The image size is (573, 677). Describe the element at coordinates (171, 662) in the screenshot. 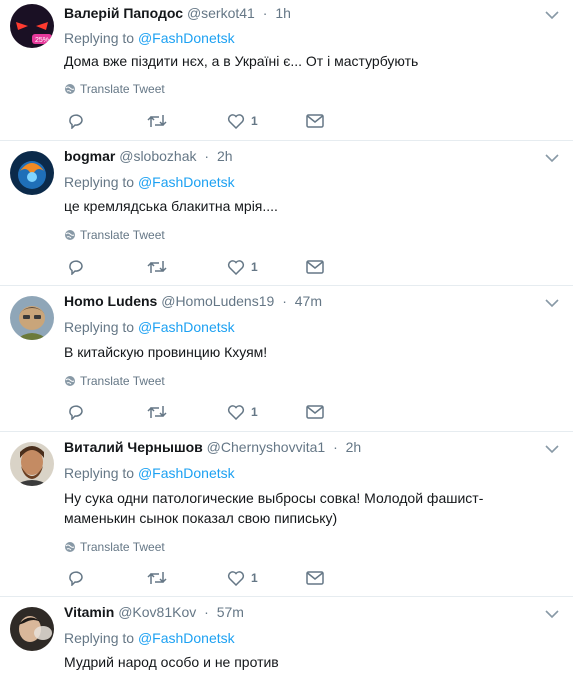

I see `tweet-text: Мудрий народ особо и не против` at that location.